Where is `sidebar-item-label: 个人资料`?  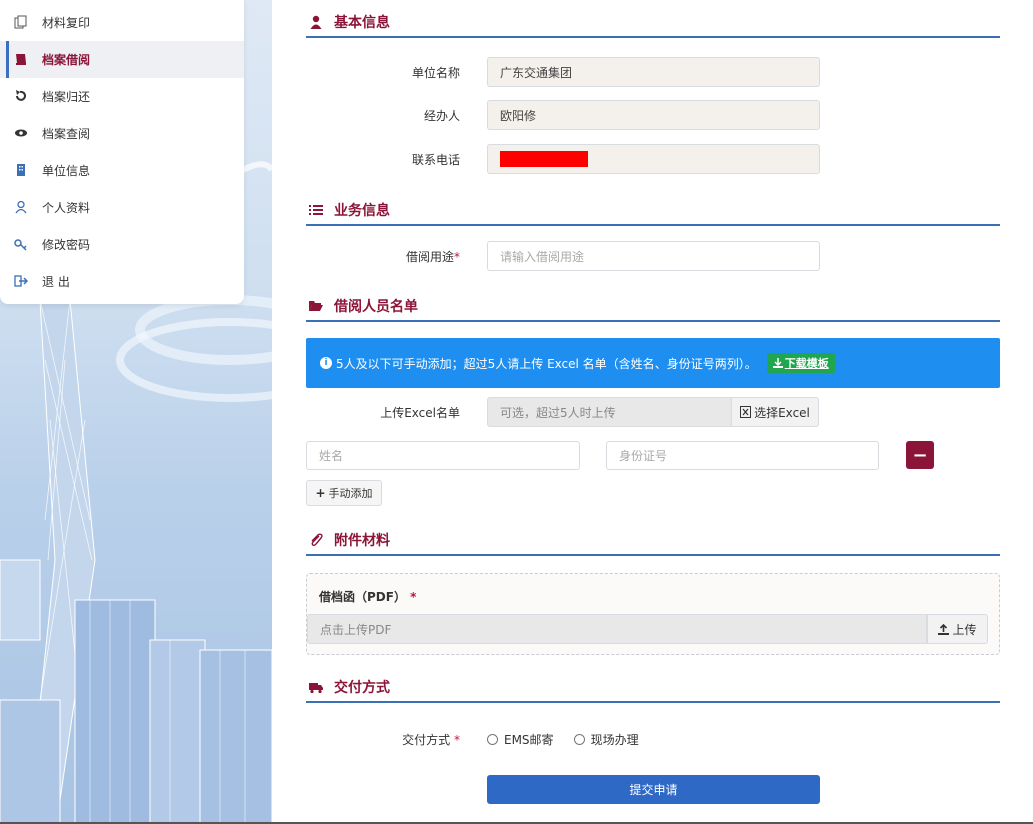
sidebar-item-label: 个人资料 is located at coordinates (66, 208).